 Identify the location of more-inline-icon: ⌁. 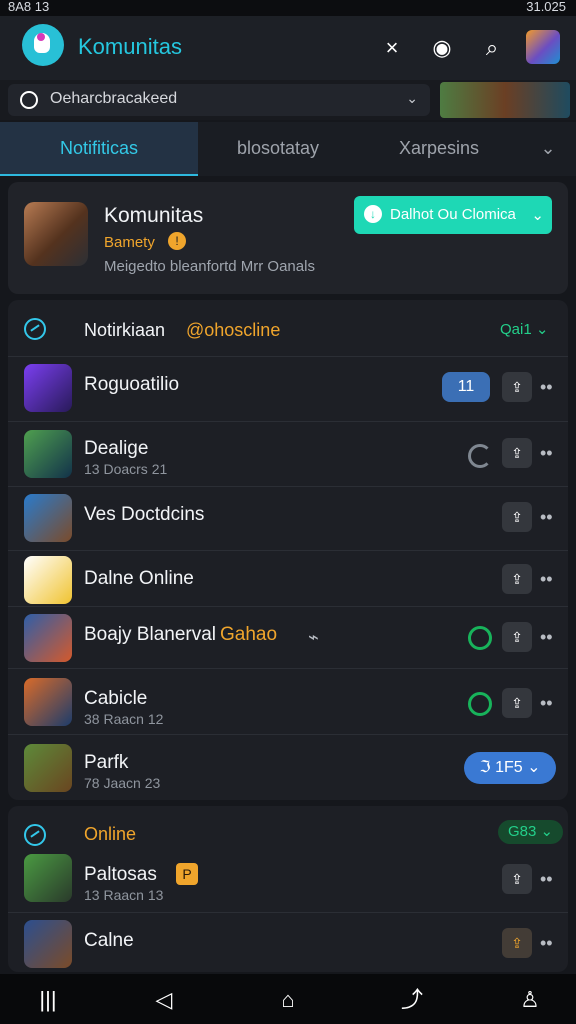
(313, 637).